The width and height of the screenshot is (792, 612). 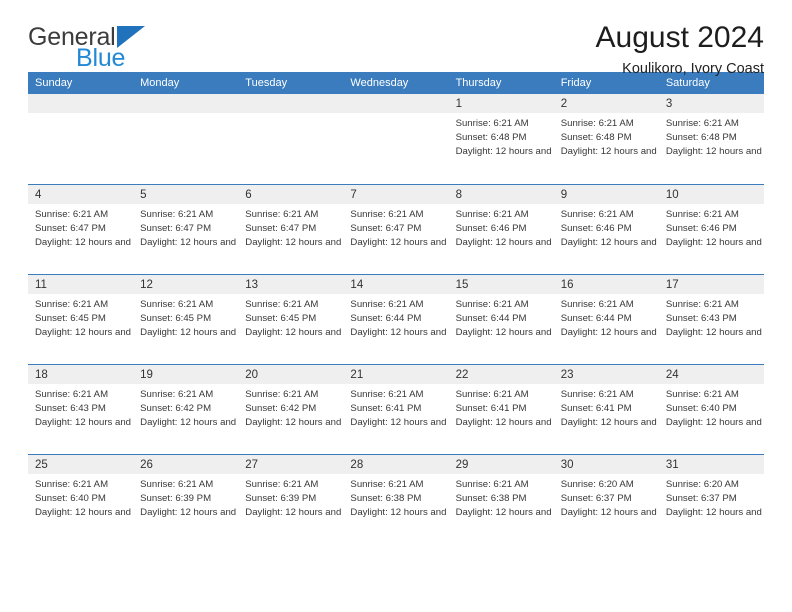 What do you see at coordinates (501, 284) in the screenshot?
I see `day-number: 15` at bounding box center [501, 284].